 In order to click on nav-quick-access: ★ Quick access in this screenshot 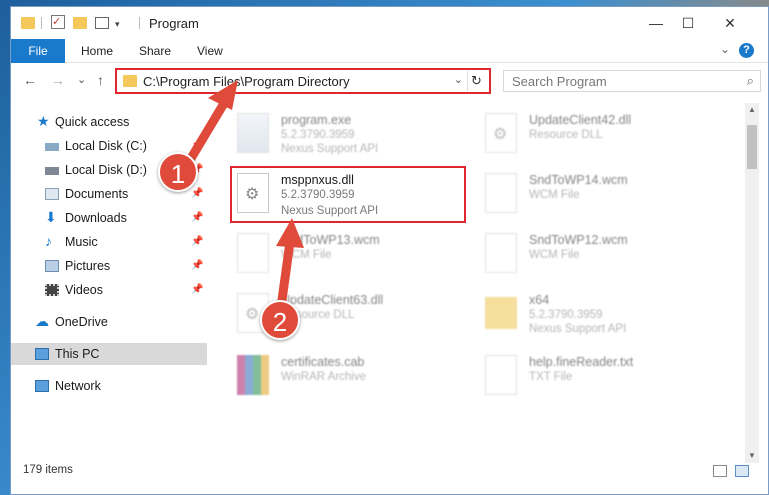, I will do `click(109, 122)`.